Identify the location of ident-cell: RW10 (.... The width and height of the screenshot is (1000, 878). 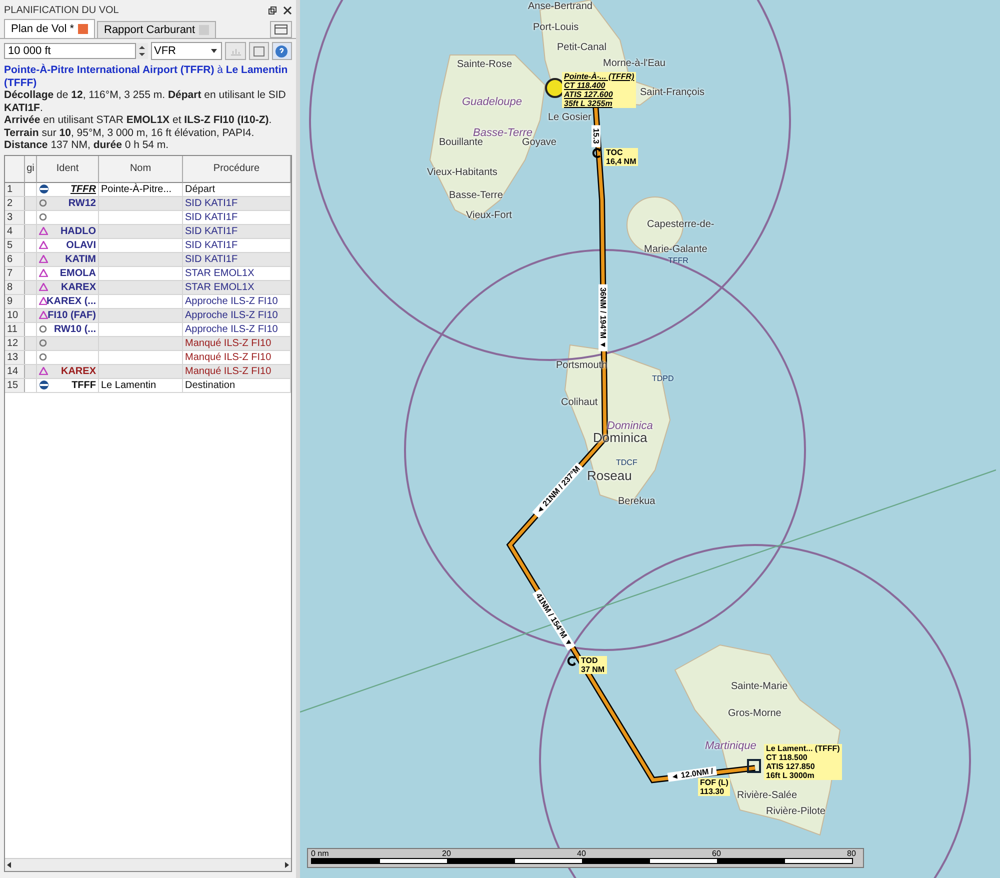
(75, 329).